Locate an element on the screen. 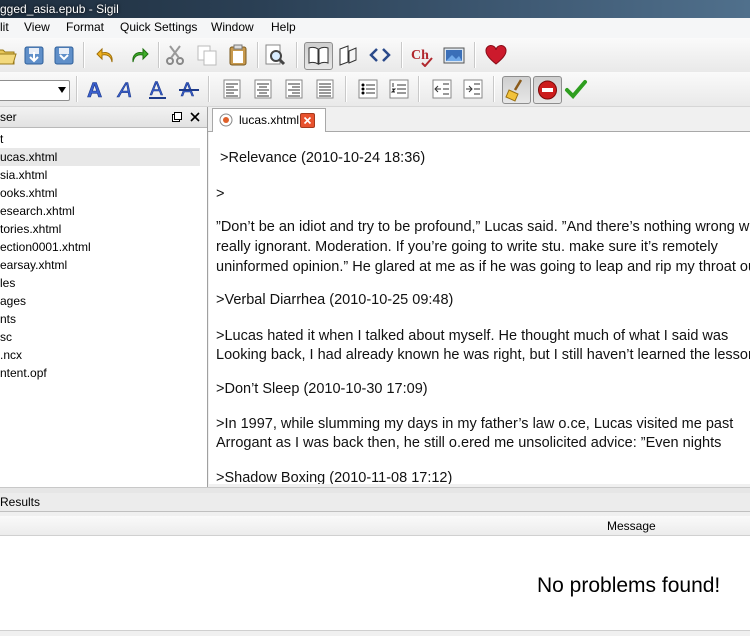 The height and width of the screenshot is (636, 750). code-view-icon is located at coordinates (380, 55).